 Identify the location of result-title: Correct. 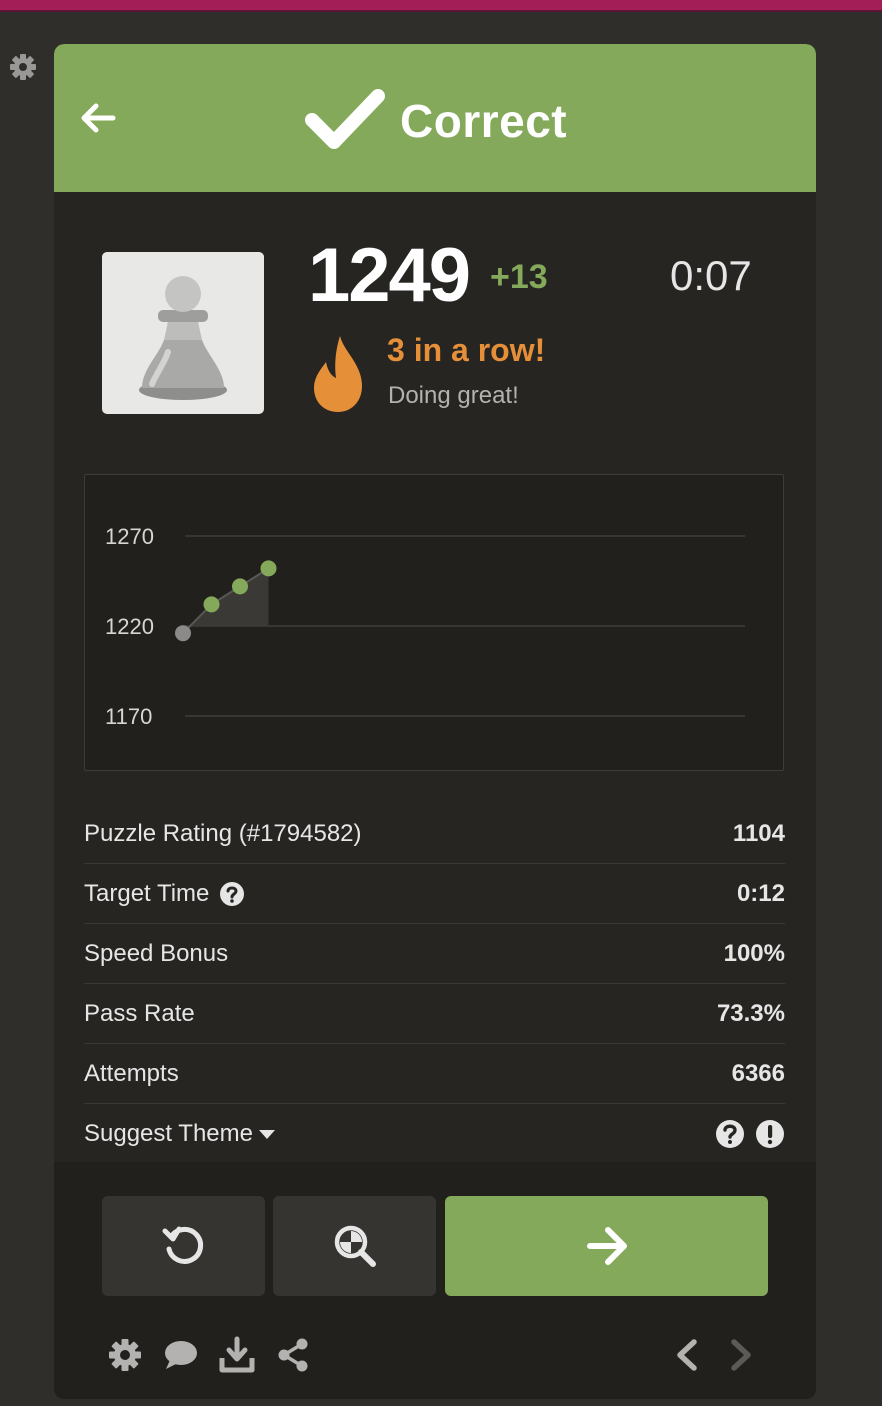
(484, 121).